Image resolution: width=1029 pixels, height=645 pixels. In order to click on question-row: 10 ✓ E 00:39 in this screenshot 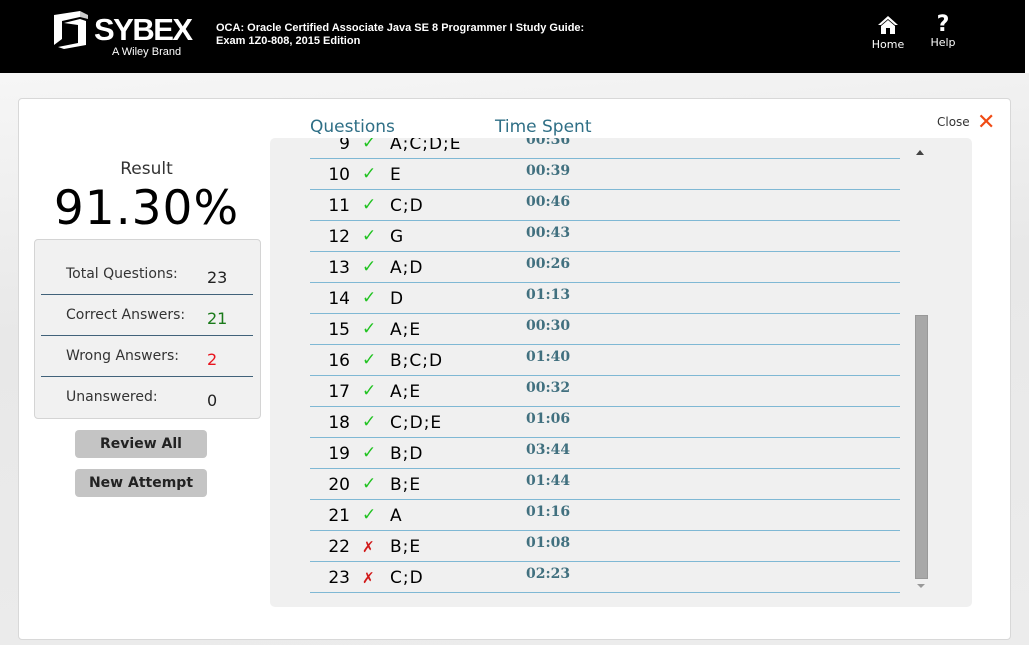, I will do `click(605, 174)`.